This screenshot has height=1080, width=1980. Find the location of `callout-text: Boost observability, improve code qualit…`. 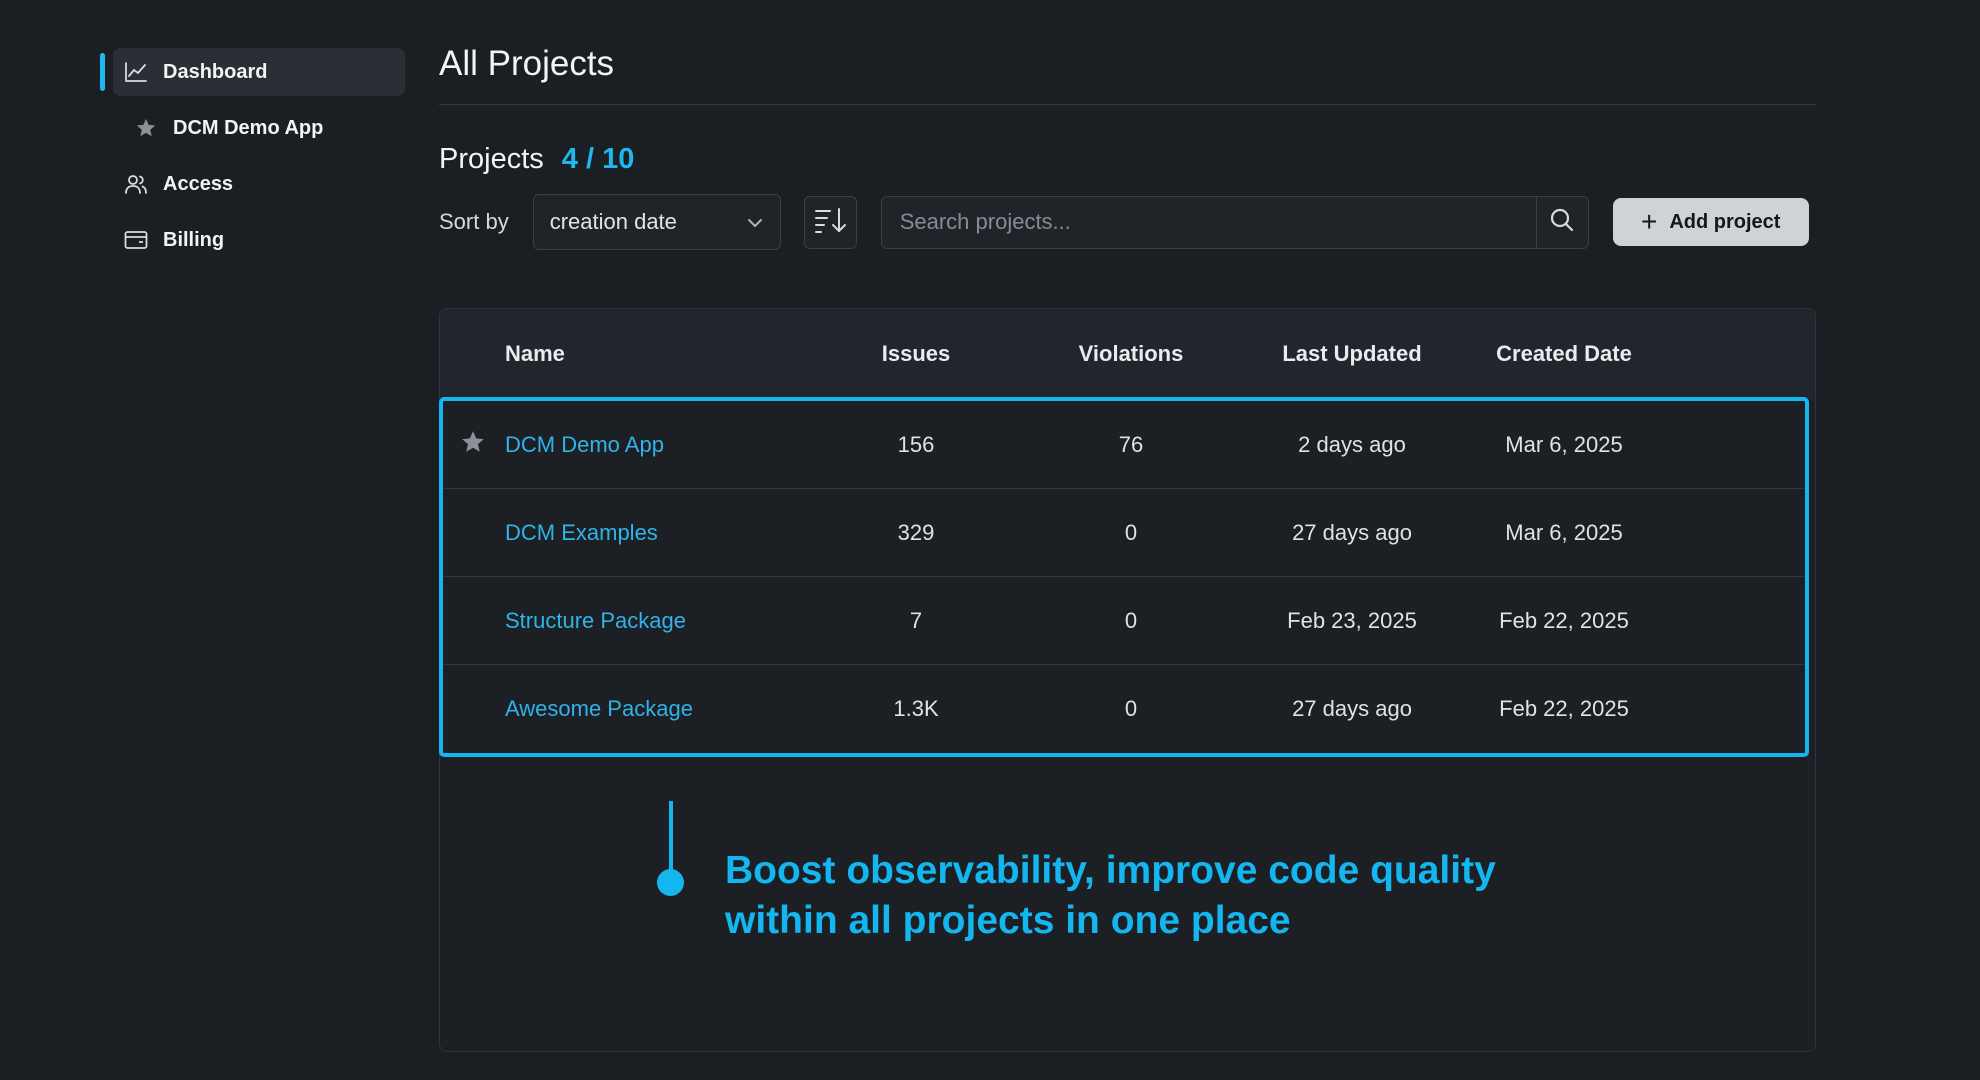

callout-text: Boost observability, improve code qualit… is located at coordinates (1175, 896).